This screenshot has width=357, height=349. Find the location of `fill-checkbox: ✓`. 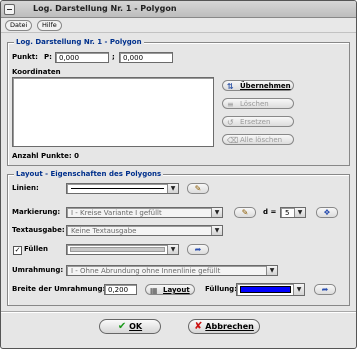

fill-checkbox: ✓ is located at coordinates (17, 250).